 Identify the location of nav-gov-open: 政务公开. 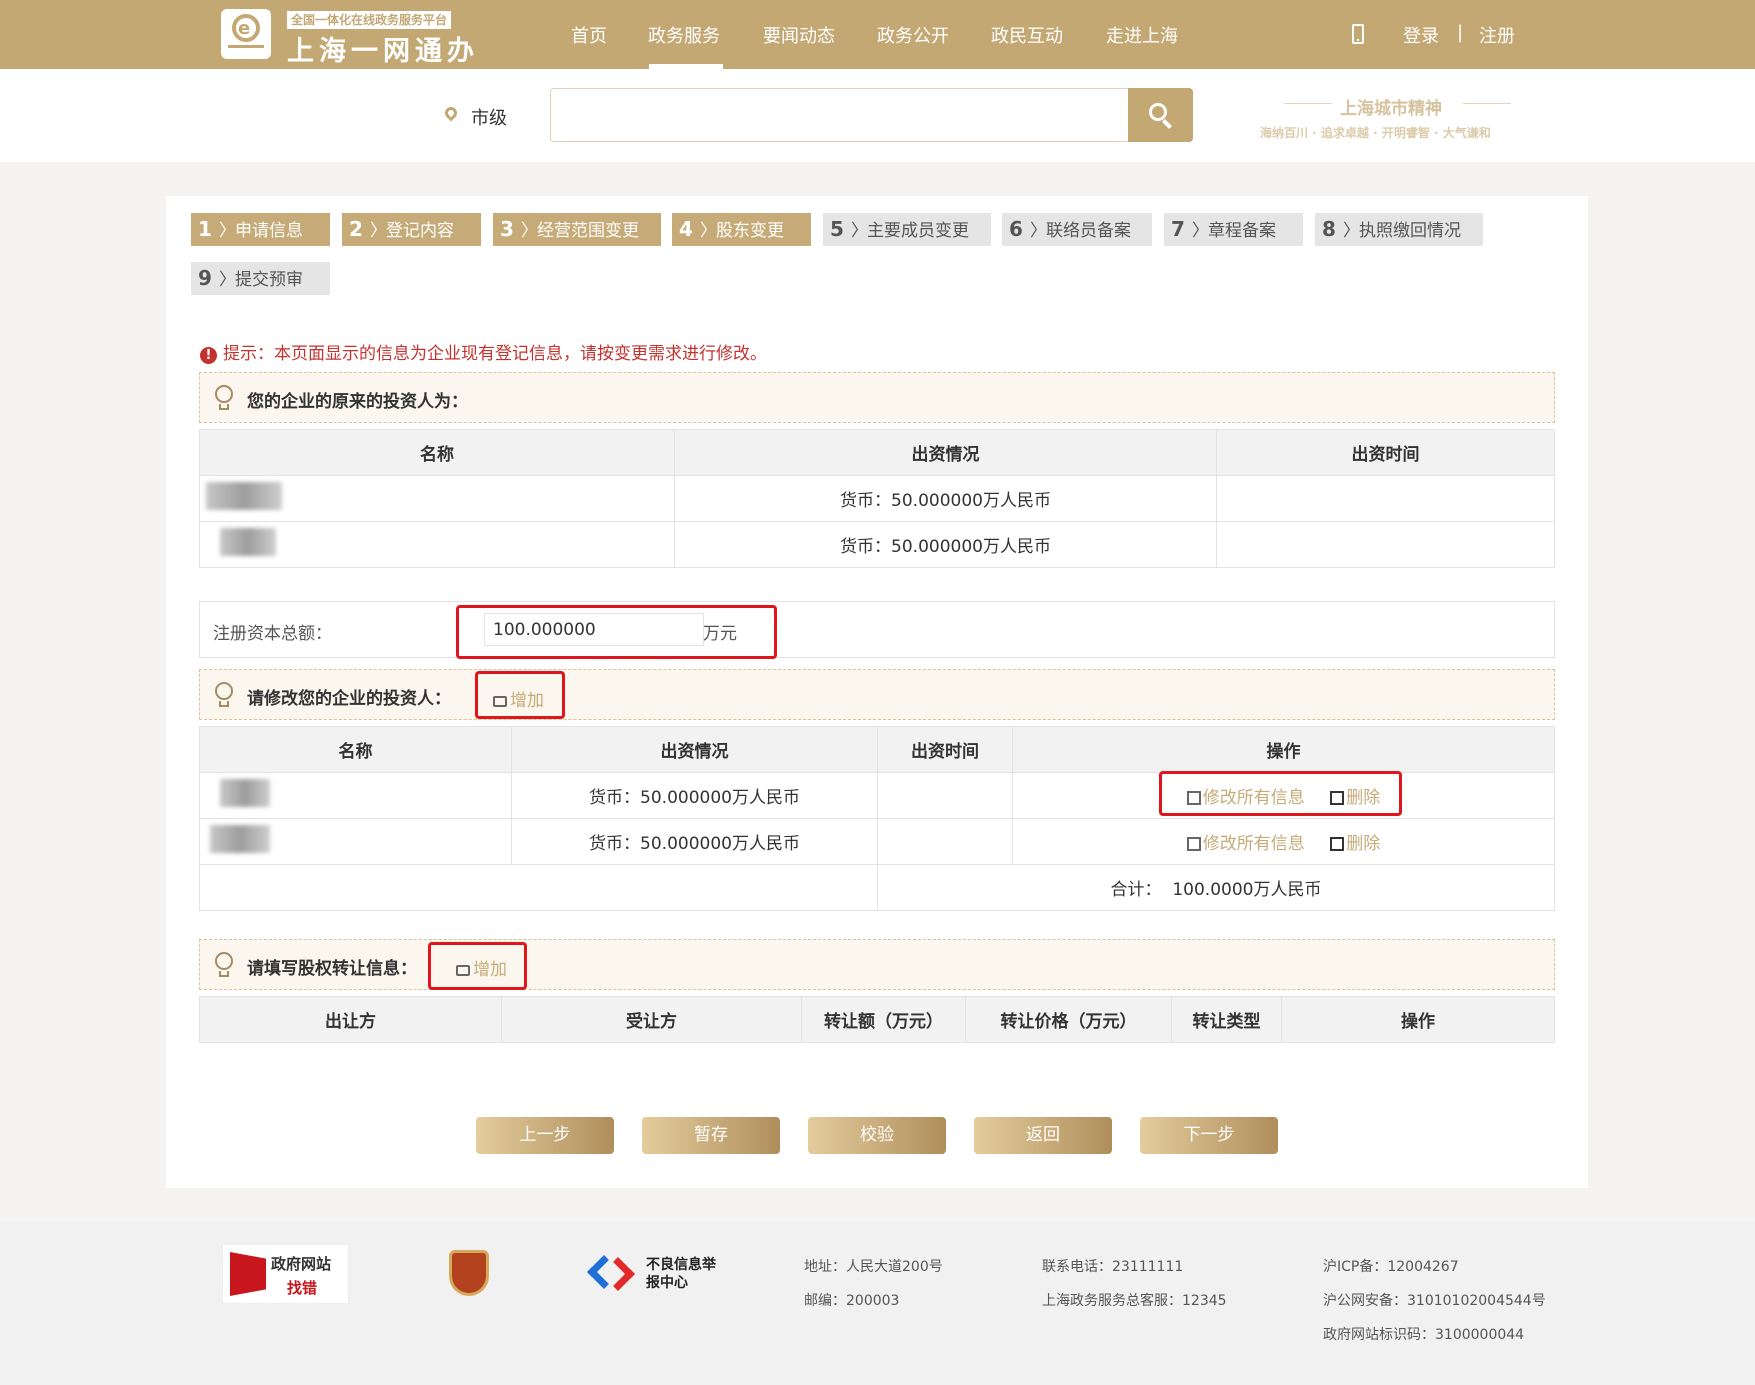
(913, 35).